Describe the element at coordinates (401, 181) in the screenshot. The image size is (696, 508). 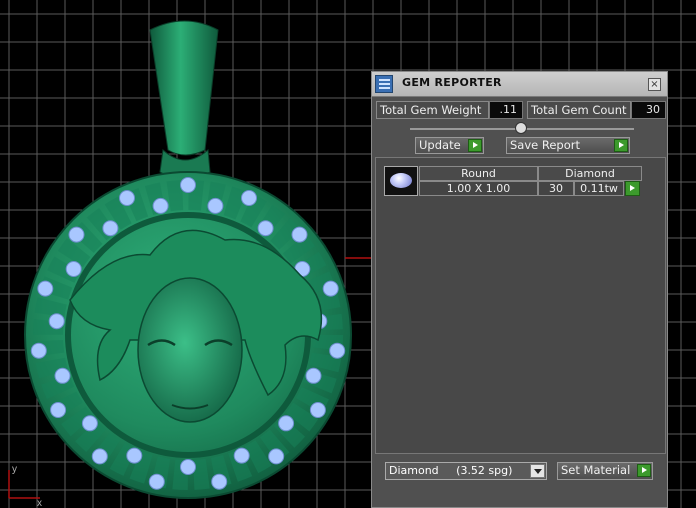
I see `round-diamond-icon` at that location.